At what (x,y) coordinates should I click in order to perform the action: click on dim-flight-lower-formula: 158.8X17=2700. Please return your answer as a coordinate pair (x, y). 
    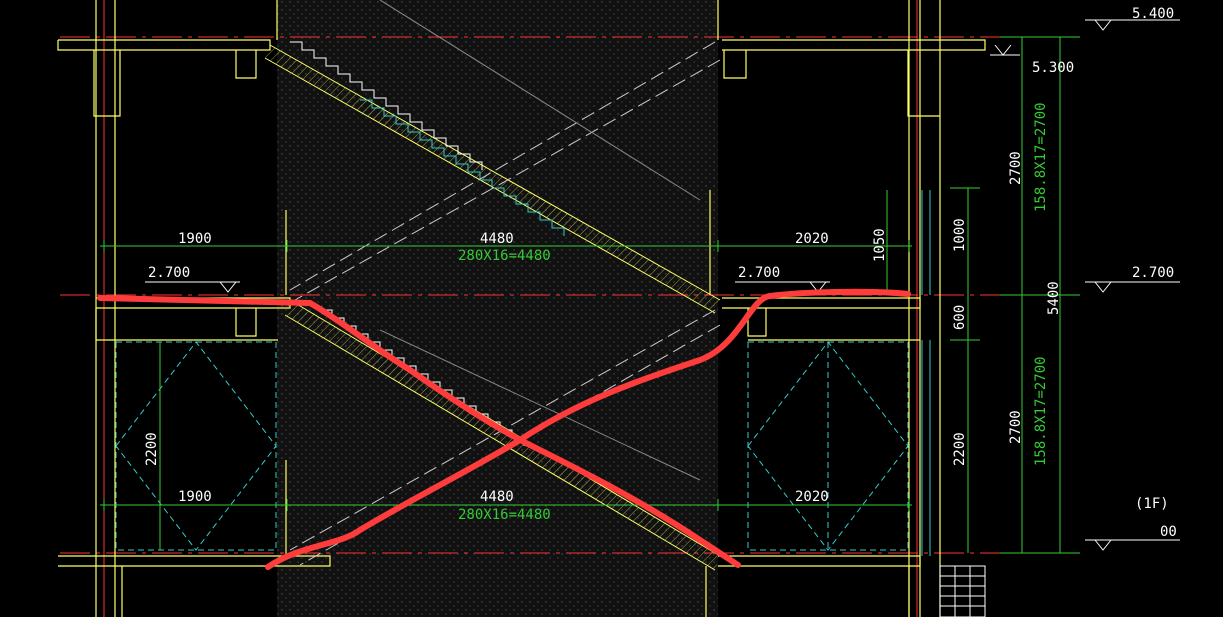
    Looking at the image, I should click on (1041, 411).